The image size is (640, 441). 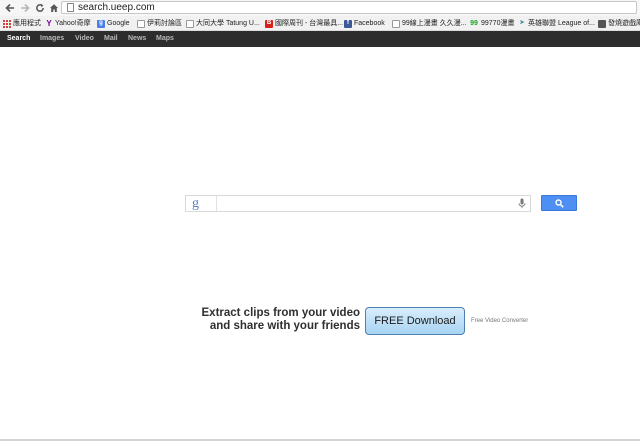 I want to click on back-arrow-icon, so click(x=9, y=7).